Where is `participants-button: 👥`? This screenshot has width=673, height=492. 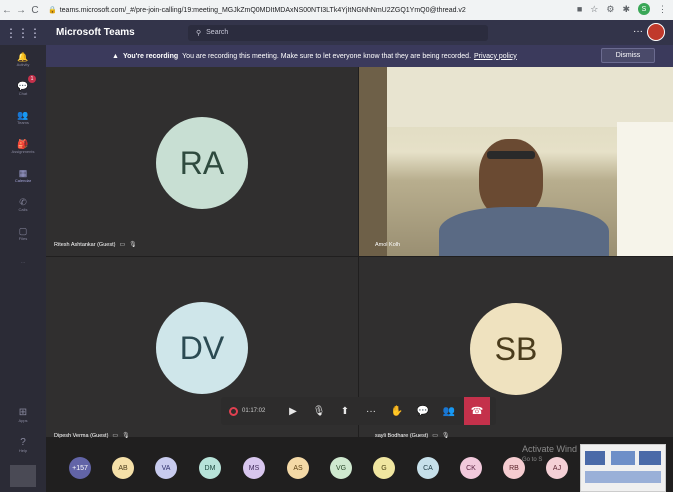 participants-button: 👥 is located at coordinates (449, 411).